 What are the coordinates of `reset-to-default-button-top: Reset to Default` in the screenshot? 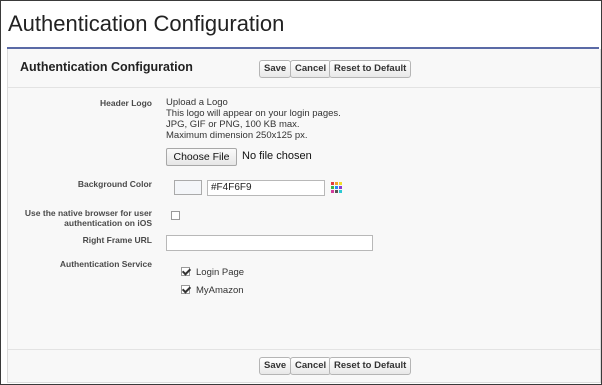 It's located at (370, 69).